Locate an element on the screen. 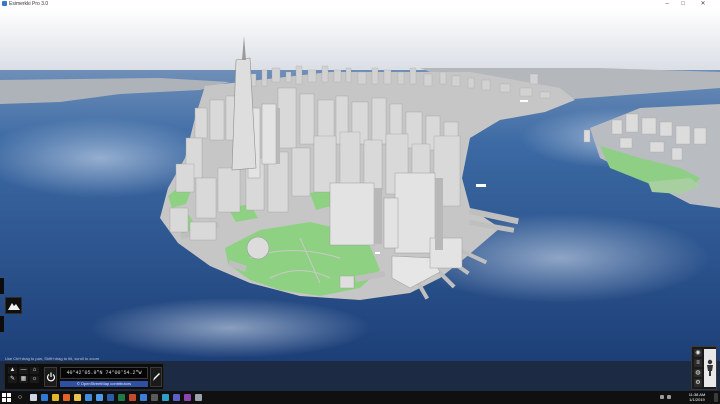 This screenshot has height=404, width=720. sun-icon: ☼ is located at coordinates (34, 379).